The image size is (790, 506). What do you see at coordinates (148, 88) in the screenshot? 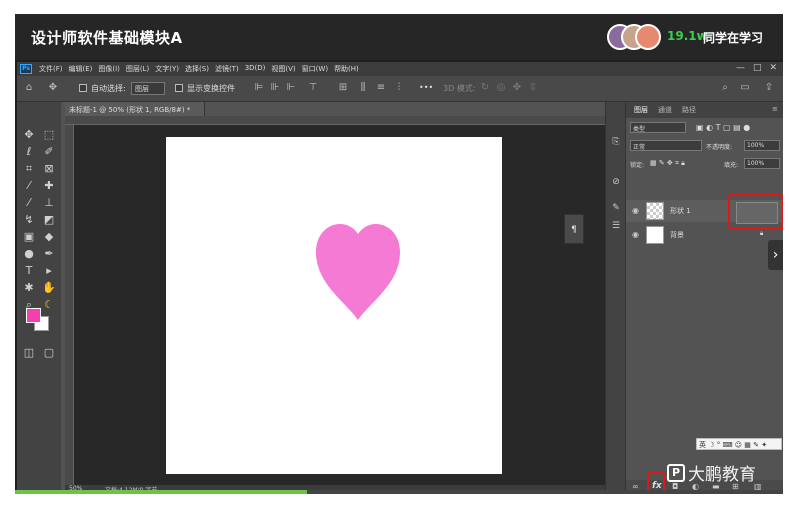
I see `auto-select-dropdown: 图层` at bounding box center [148, 88].